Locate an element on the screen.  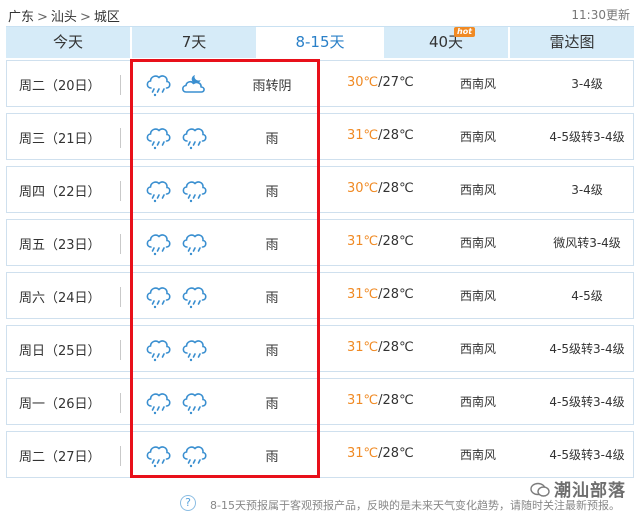
day-label: 周四（22日） is located at coordinates (60, 192).